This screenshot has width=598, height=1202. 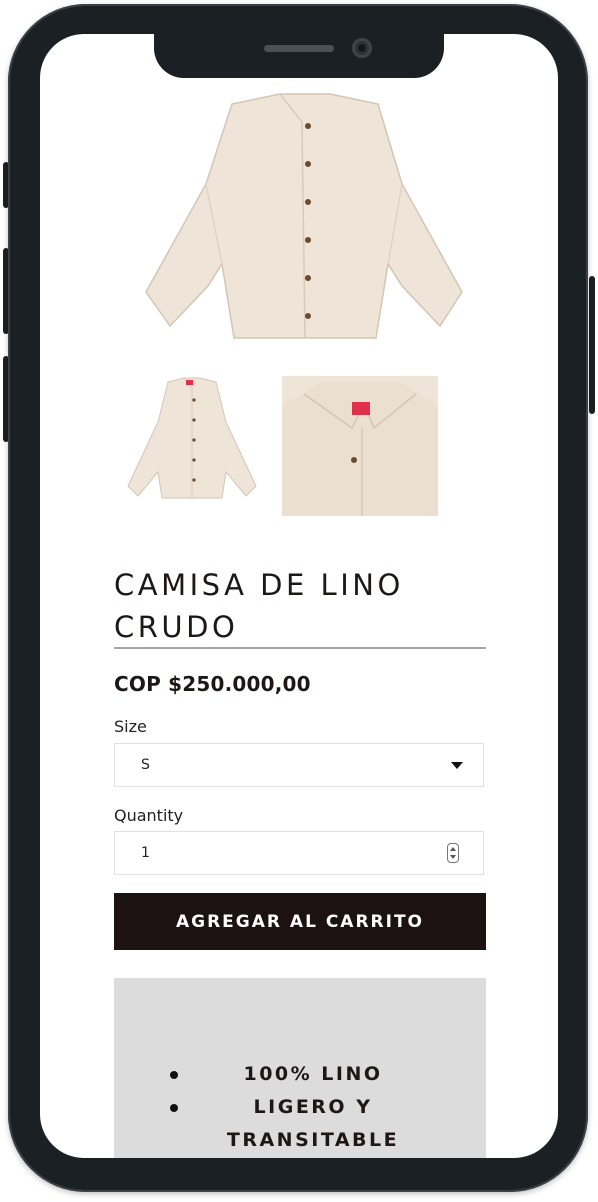 What do you see at coordinates (283, 1074) in the screenshot?
I see `feature-item: 100% LINO` at bounding box center [283, 1074].